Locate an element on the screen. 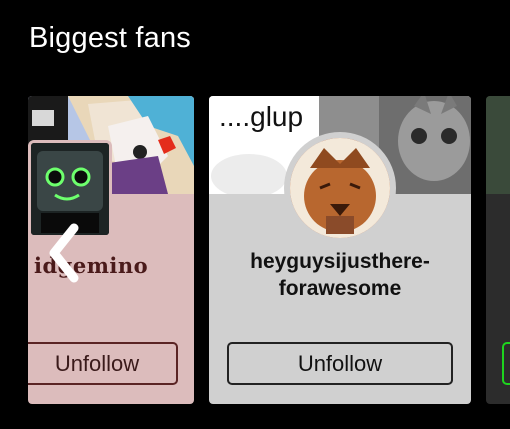 This screenshot has height=429, width=510. banner-text: ....glup is located at coordinates (261, 116).